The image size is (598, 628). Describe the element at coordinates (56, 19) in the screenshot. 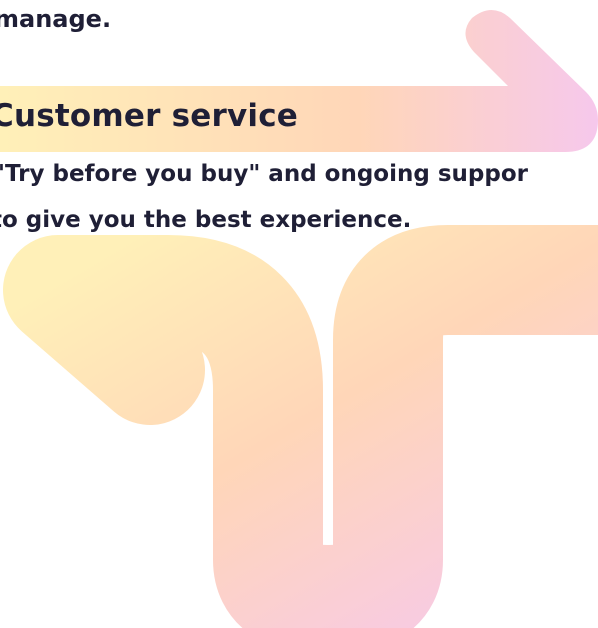

I see `previous-paragraph-tail: manage.` at that location.